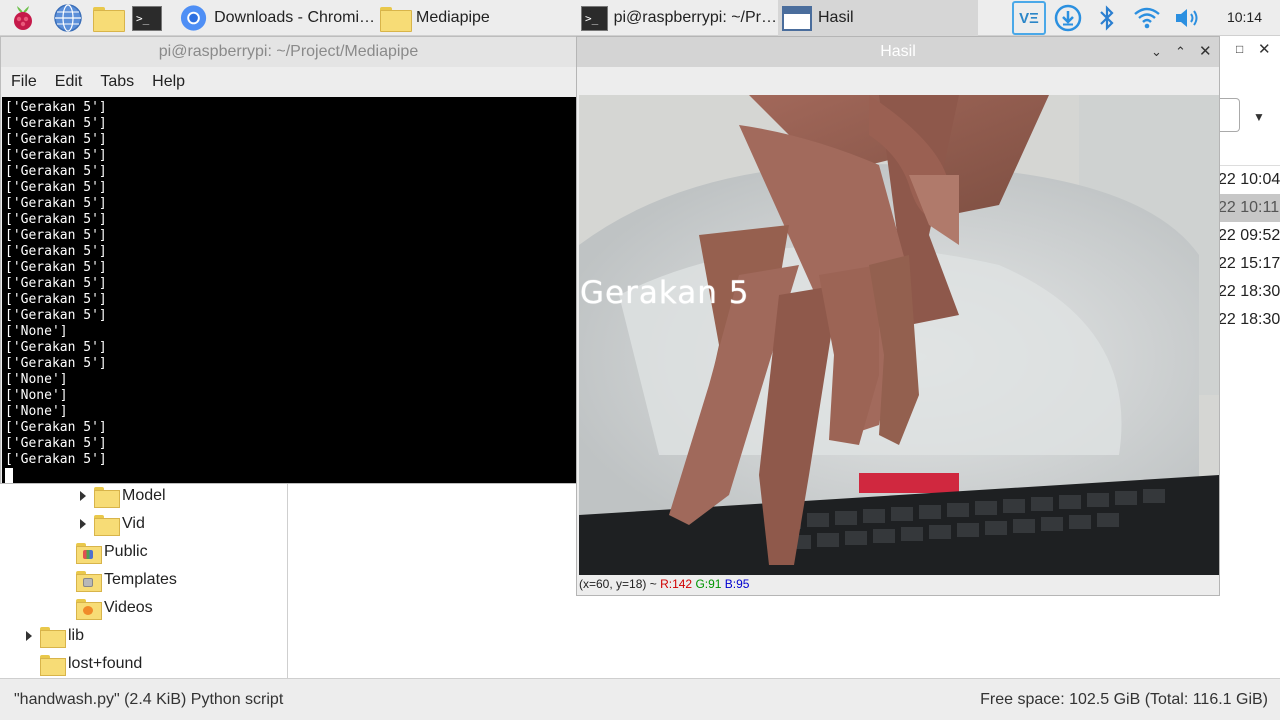  What do you see at coordinates (109, 18) in the screenshot?
I see `file-manager-icon` at bounding box center [109, 18].